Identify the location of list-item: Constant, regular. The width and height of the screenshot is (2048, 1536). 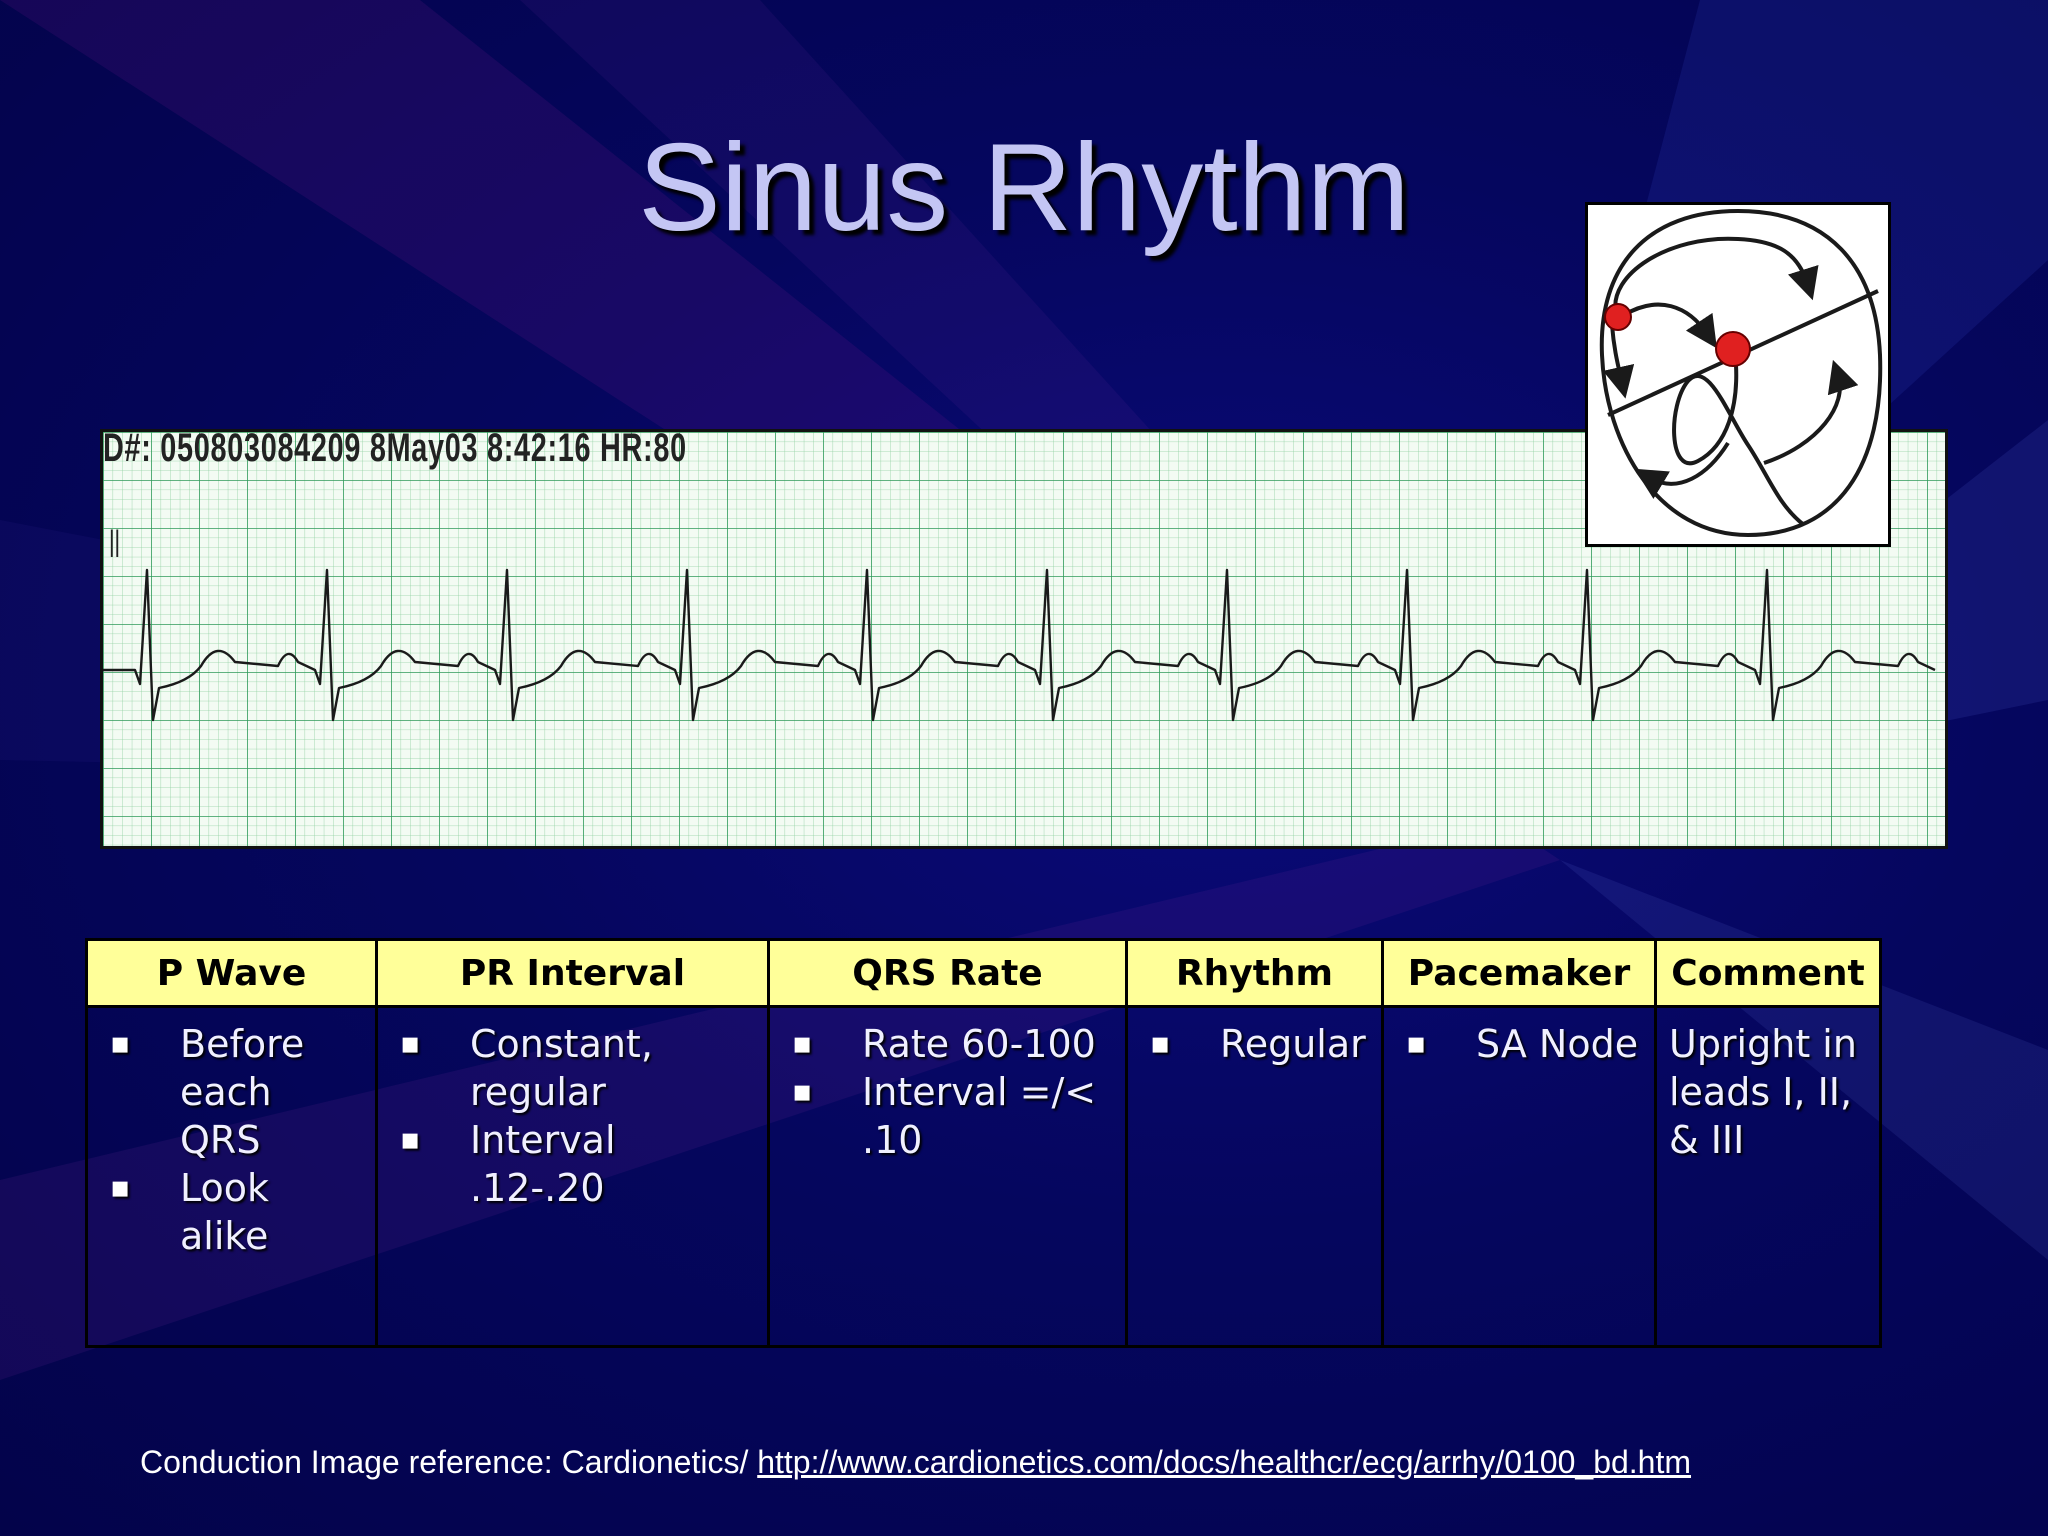
(572, 1068).